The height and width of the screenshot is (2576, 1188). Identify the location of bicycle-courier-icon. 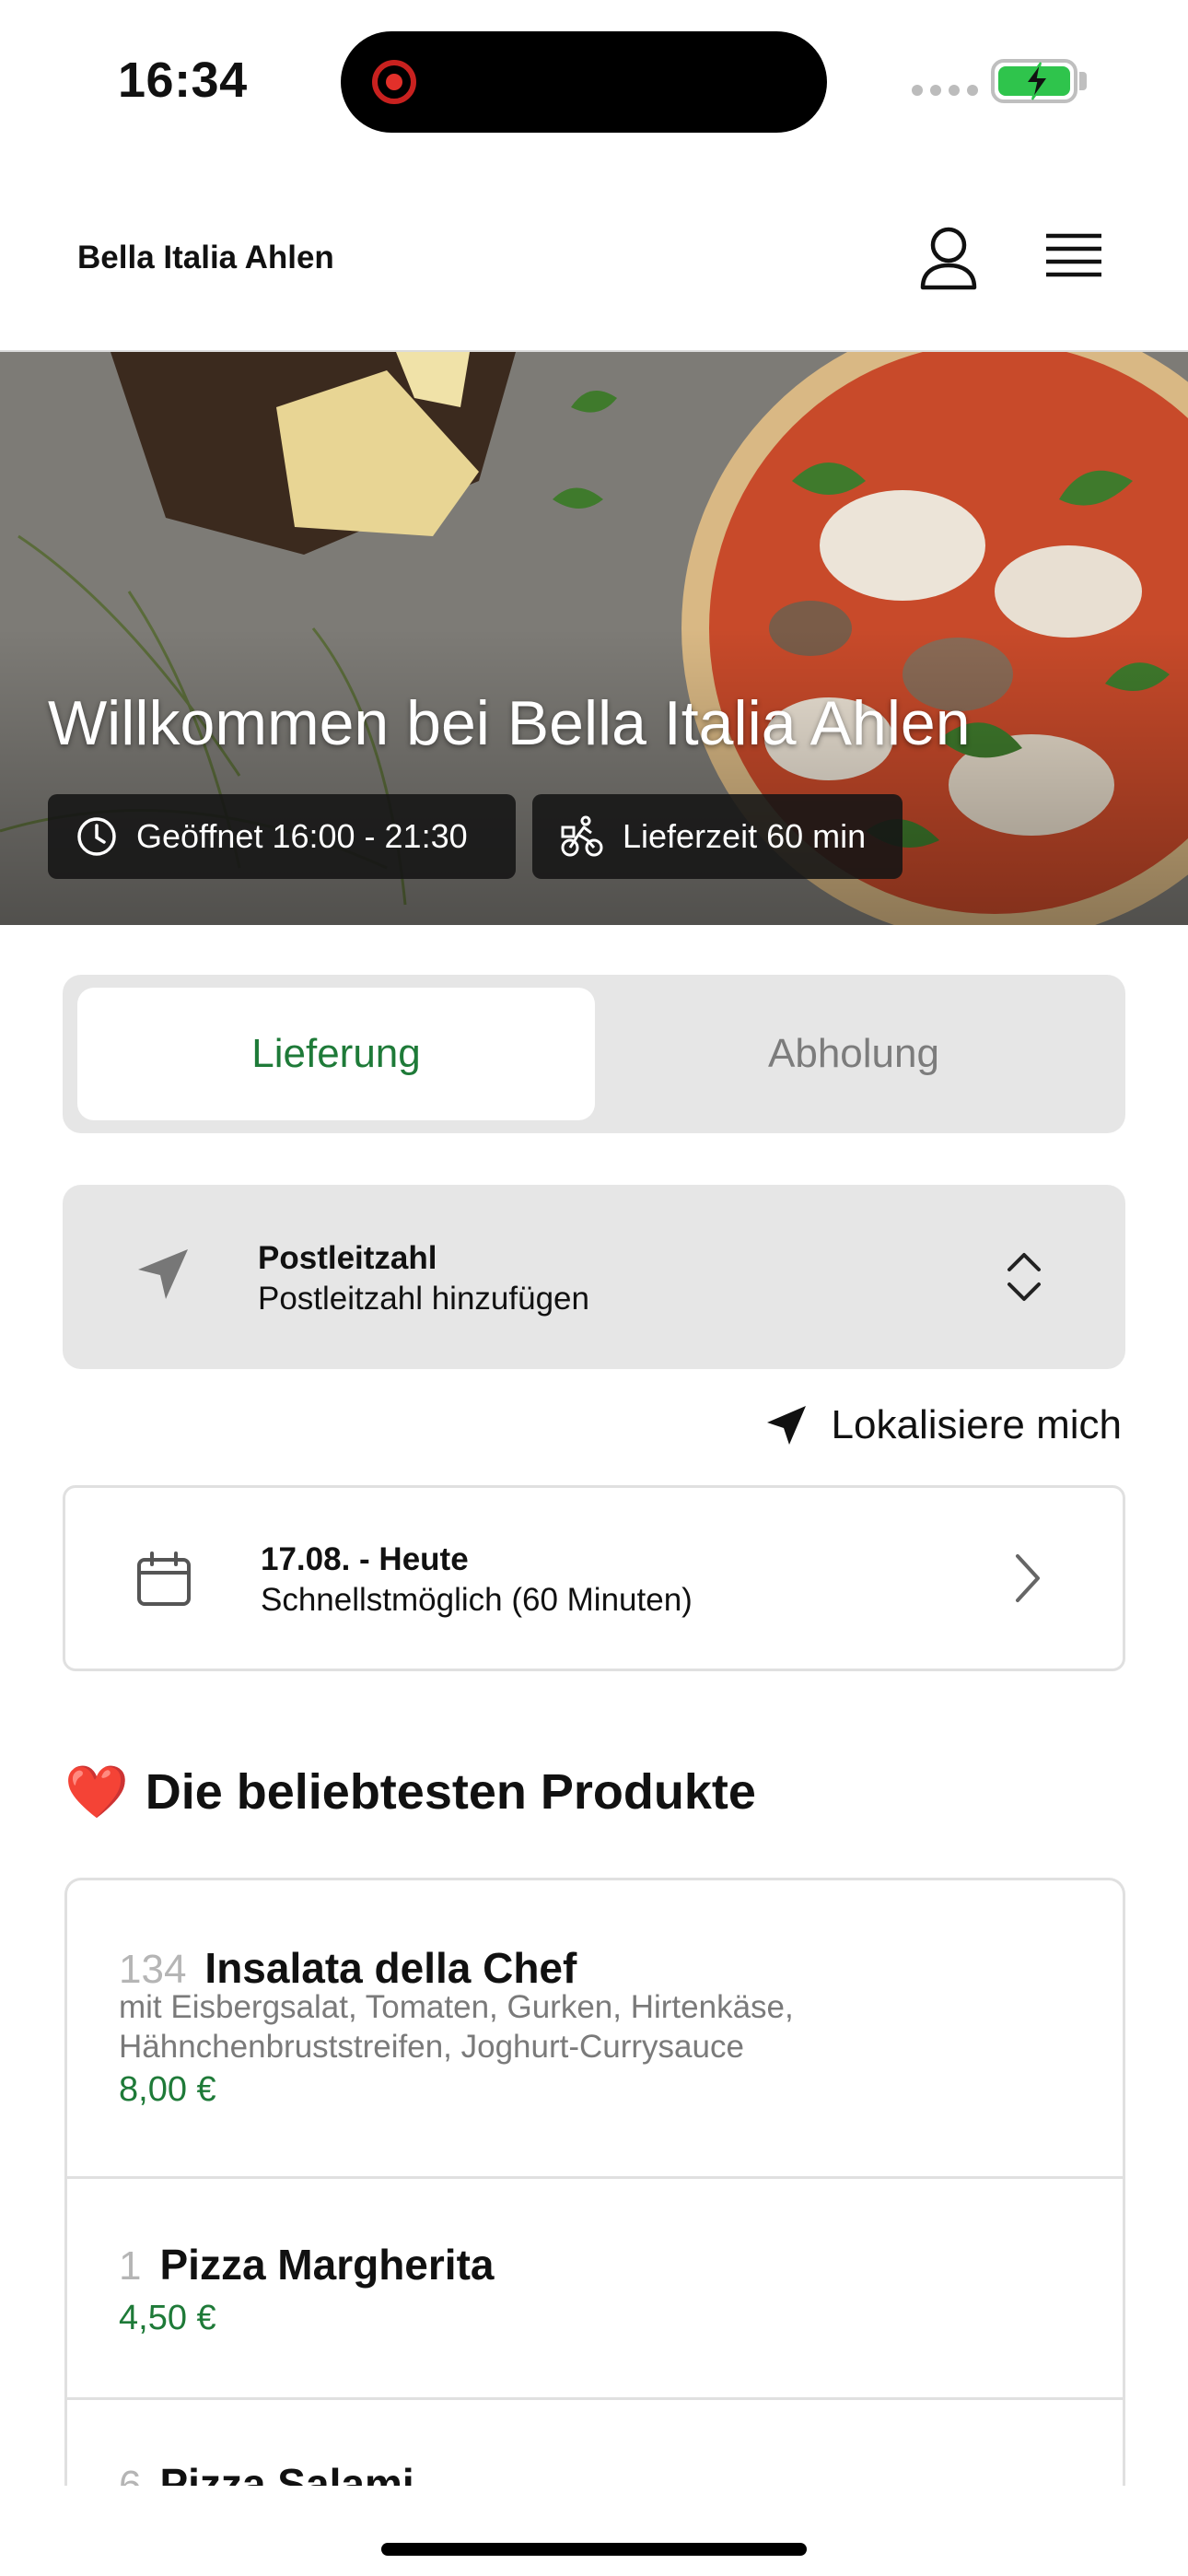
(582, 836).